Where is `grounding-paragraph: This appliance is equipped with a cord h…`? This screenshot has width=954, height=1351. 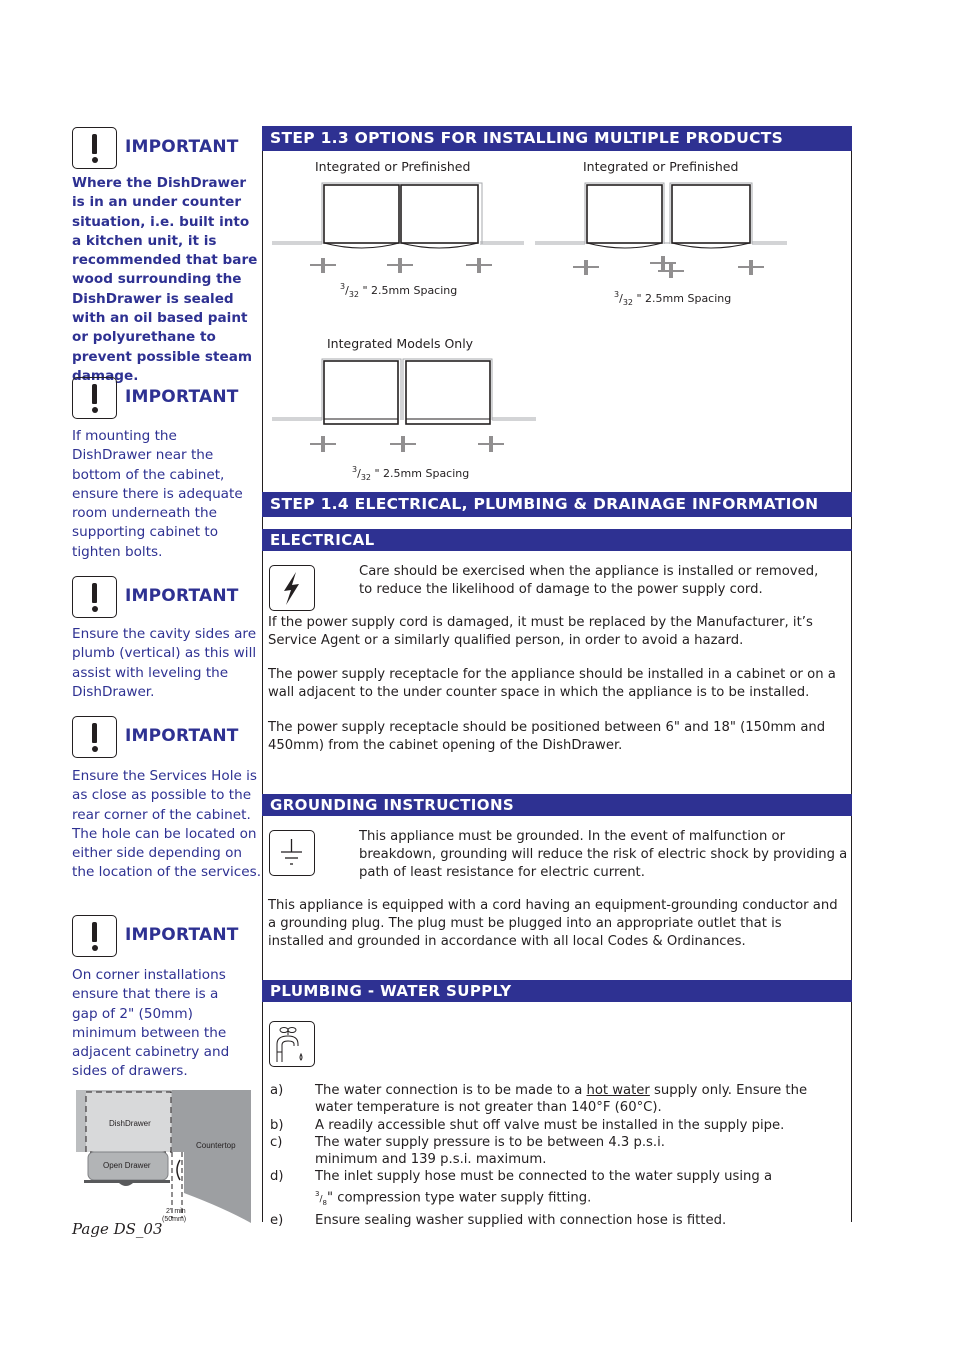 grounding-paragraph: This appliance is equipped with a cord h… is located at coordinates (553, 923).